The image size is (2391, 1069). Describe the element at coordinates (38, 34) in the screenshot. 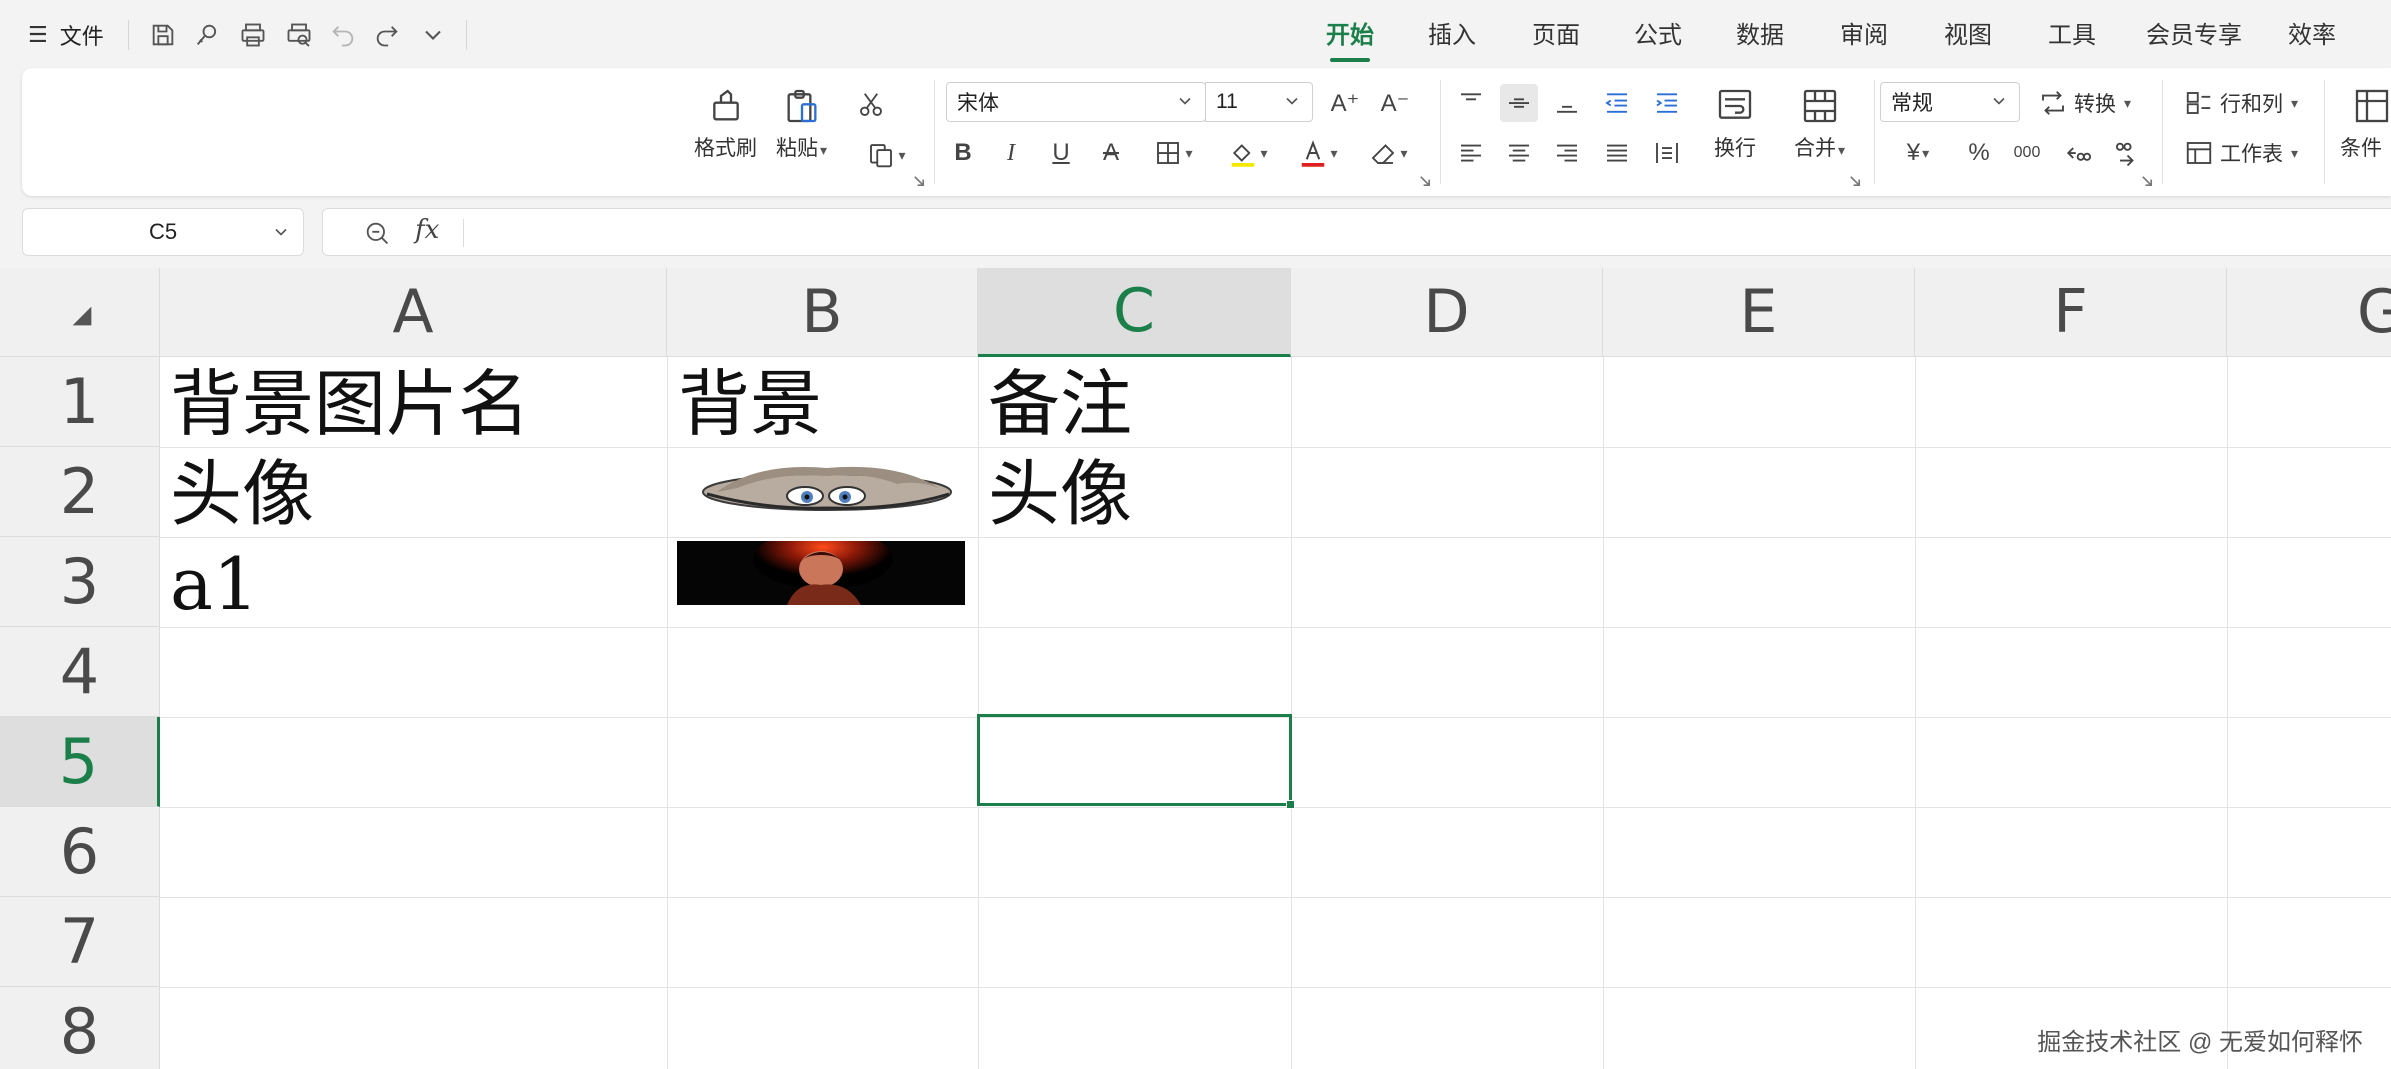

I see `menu-icon: ☰` at that location.